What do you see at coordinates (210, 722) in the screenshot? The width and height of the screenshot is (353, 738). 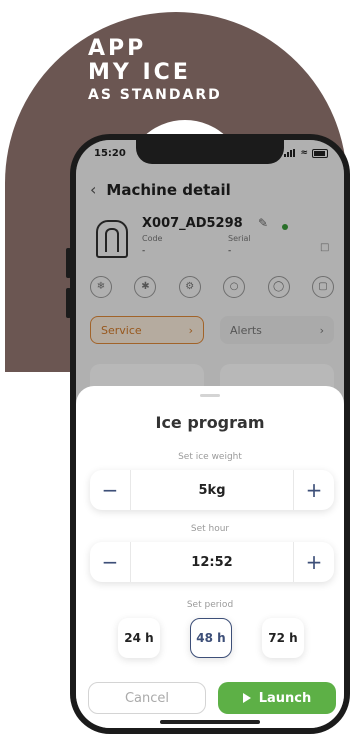 I see `home-indicator` at bounding box center [210, 722].